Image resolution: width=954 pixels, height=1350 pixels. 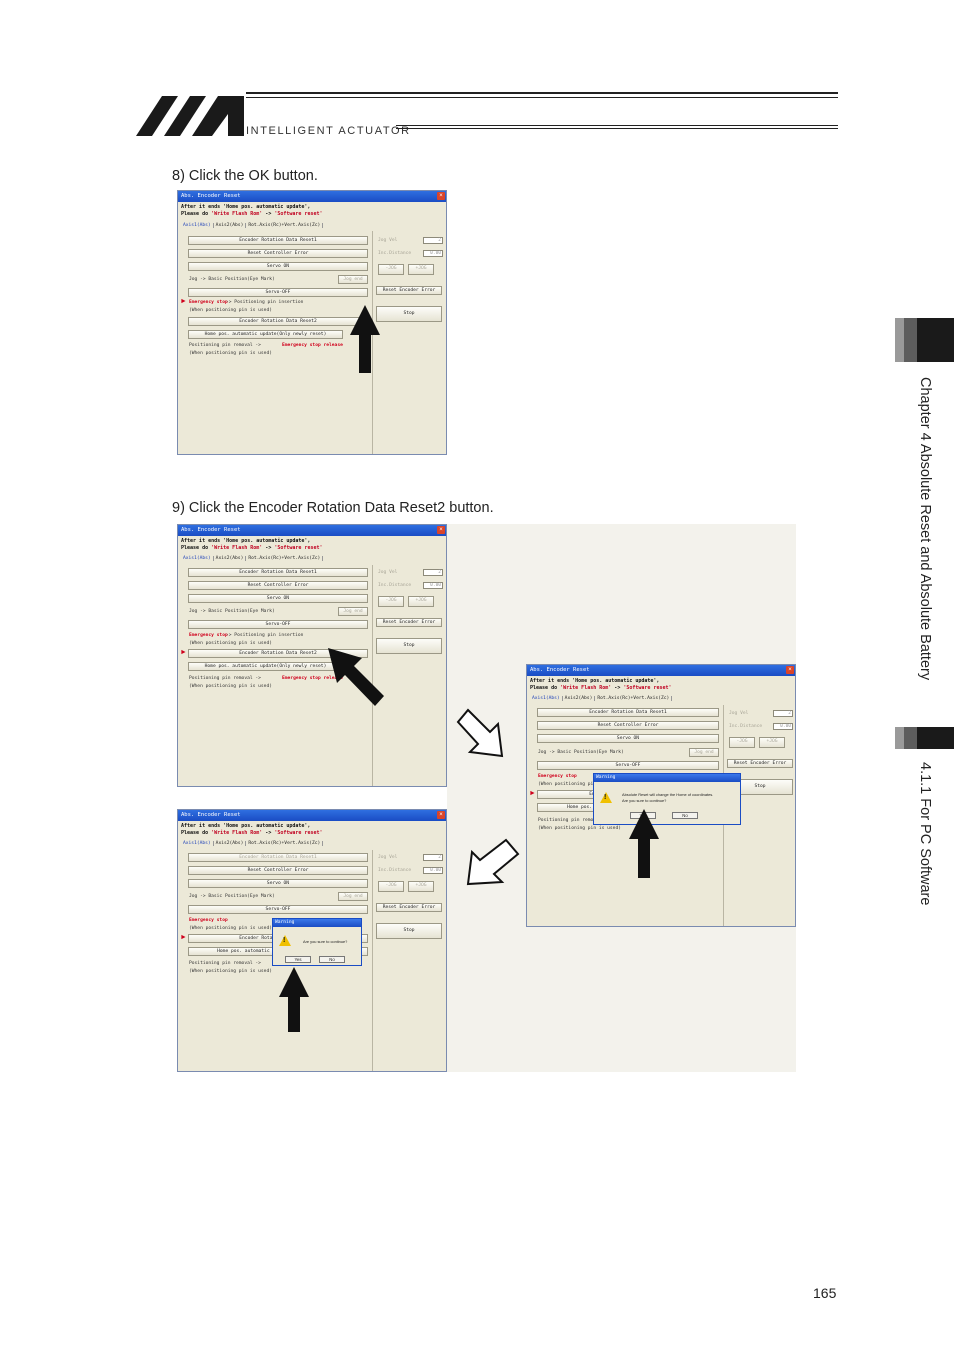 What do you see at coordinates (298, 959) in the screenshot?
I see `yes-button: Yes` at bounding box center [298, 959].